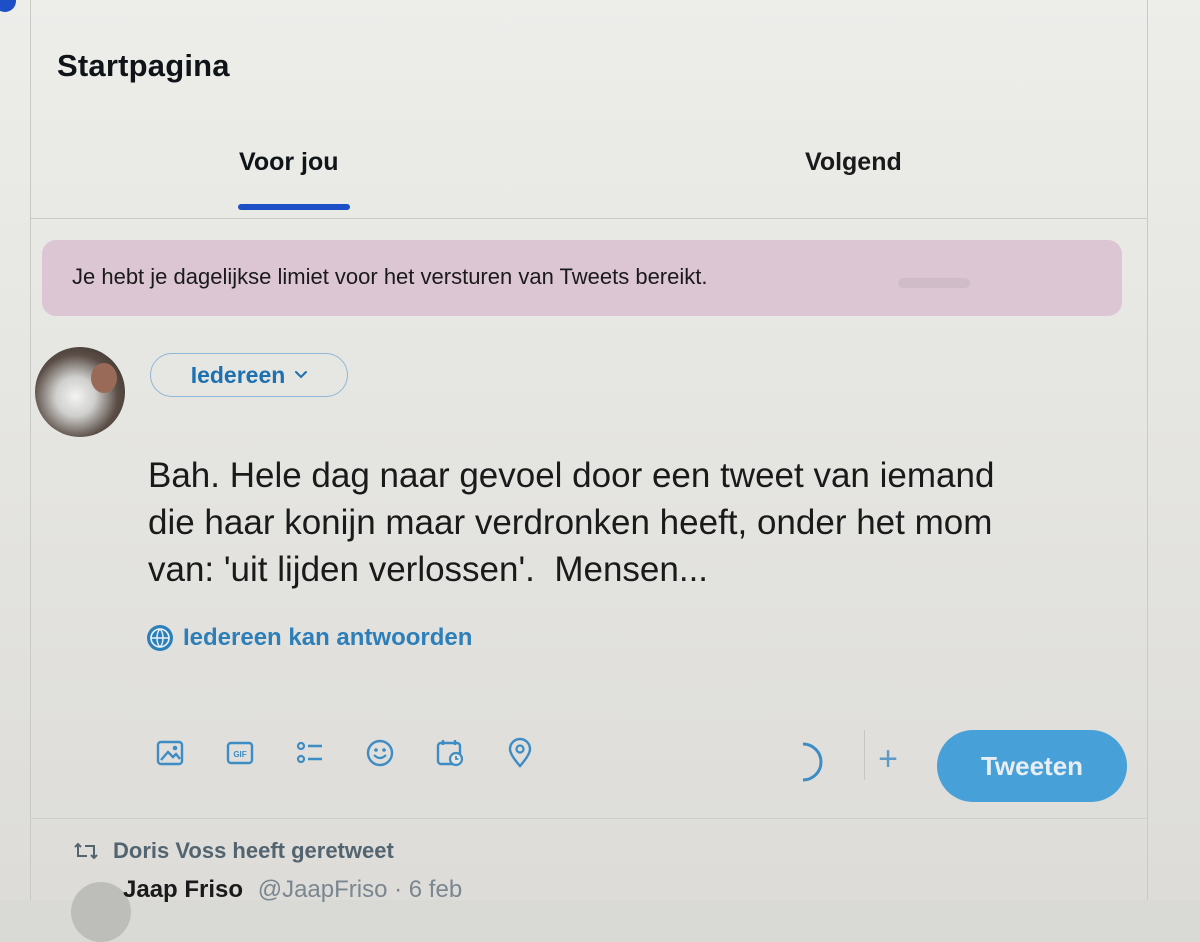 Image resolution: width=1200 pixels, height=942 pixels. What do you see at coordinates (380, 753) in the screenshot?
I see `emoji-icon` at bounding box center [380, 753].